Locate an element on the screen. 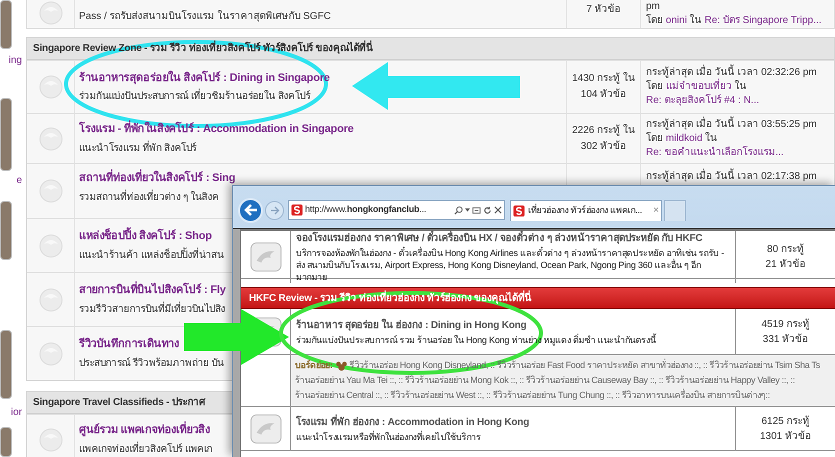 The width and height of the screenshot is (835, 457). last-post-time: กระทู้ล่าสุด เมื่อ วันนี้ เวลา 03:55:25 pm is located at coordinates (731, 125).